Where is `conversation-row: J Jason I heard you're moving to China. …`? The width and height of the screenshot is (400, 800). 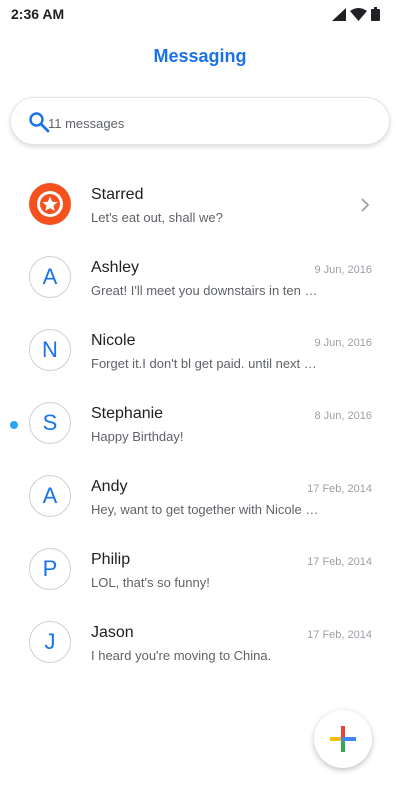
conversation-row: J Jason I heard you're moving to China. … is located at coordinates (200, 644).